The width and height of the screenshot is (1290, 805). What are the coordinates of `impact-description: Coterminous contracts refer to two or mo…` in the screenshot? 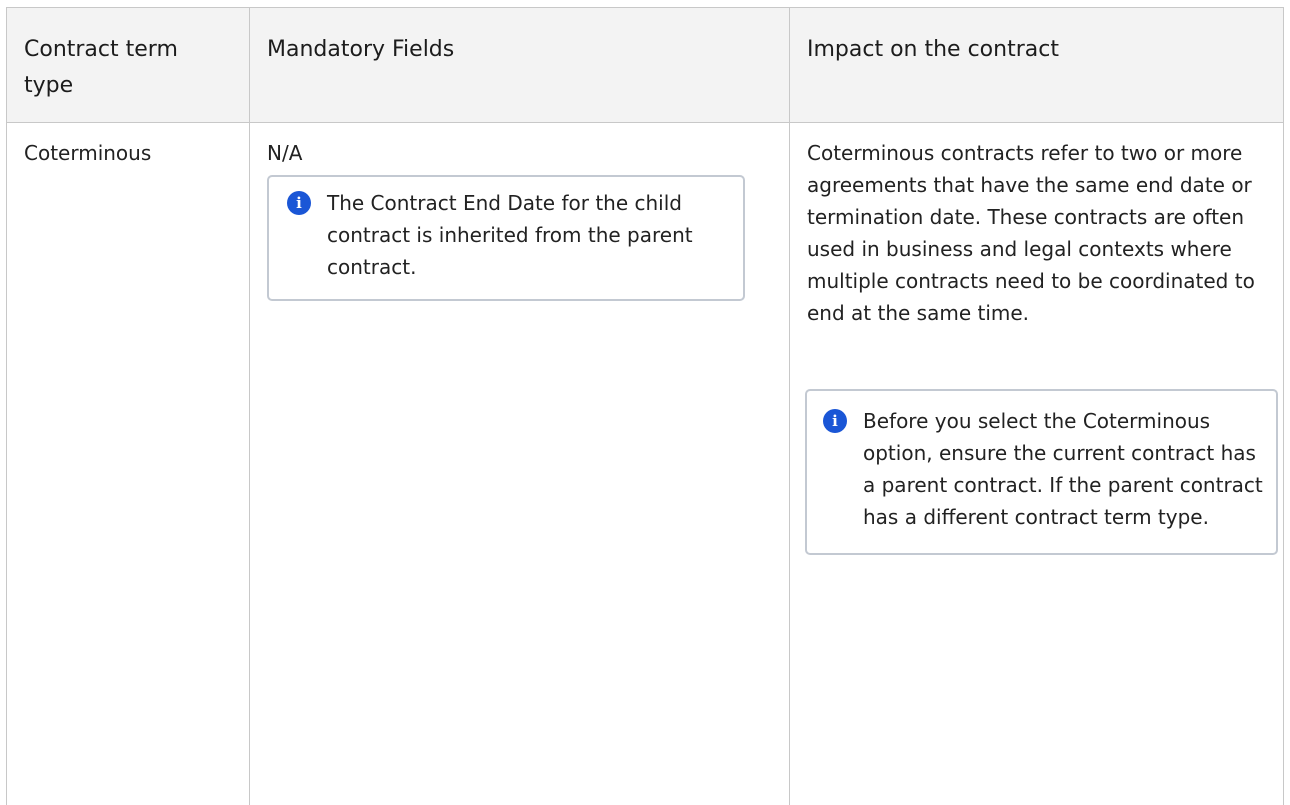 It's located at (1031, 233).